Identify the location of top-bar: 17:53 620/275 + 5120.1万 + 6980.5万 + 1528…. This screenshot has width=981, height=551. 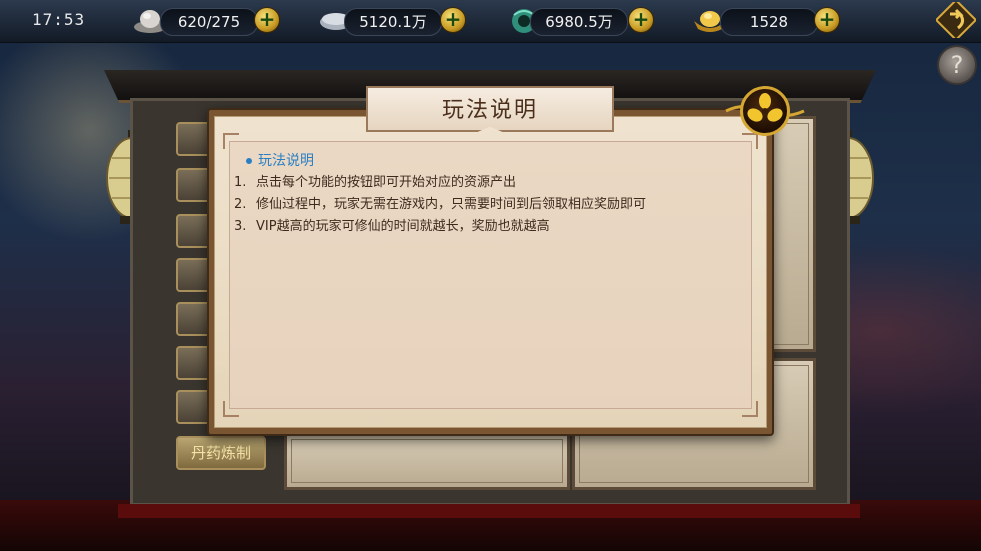
(490, 21).